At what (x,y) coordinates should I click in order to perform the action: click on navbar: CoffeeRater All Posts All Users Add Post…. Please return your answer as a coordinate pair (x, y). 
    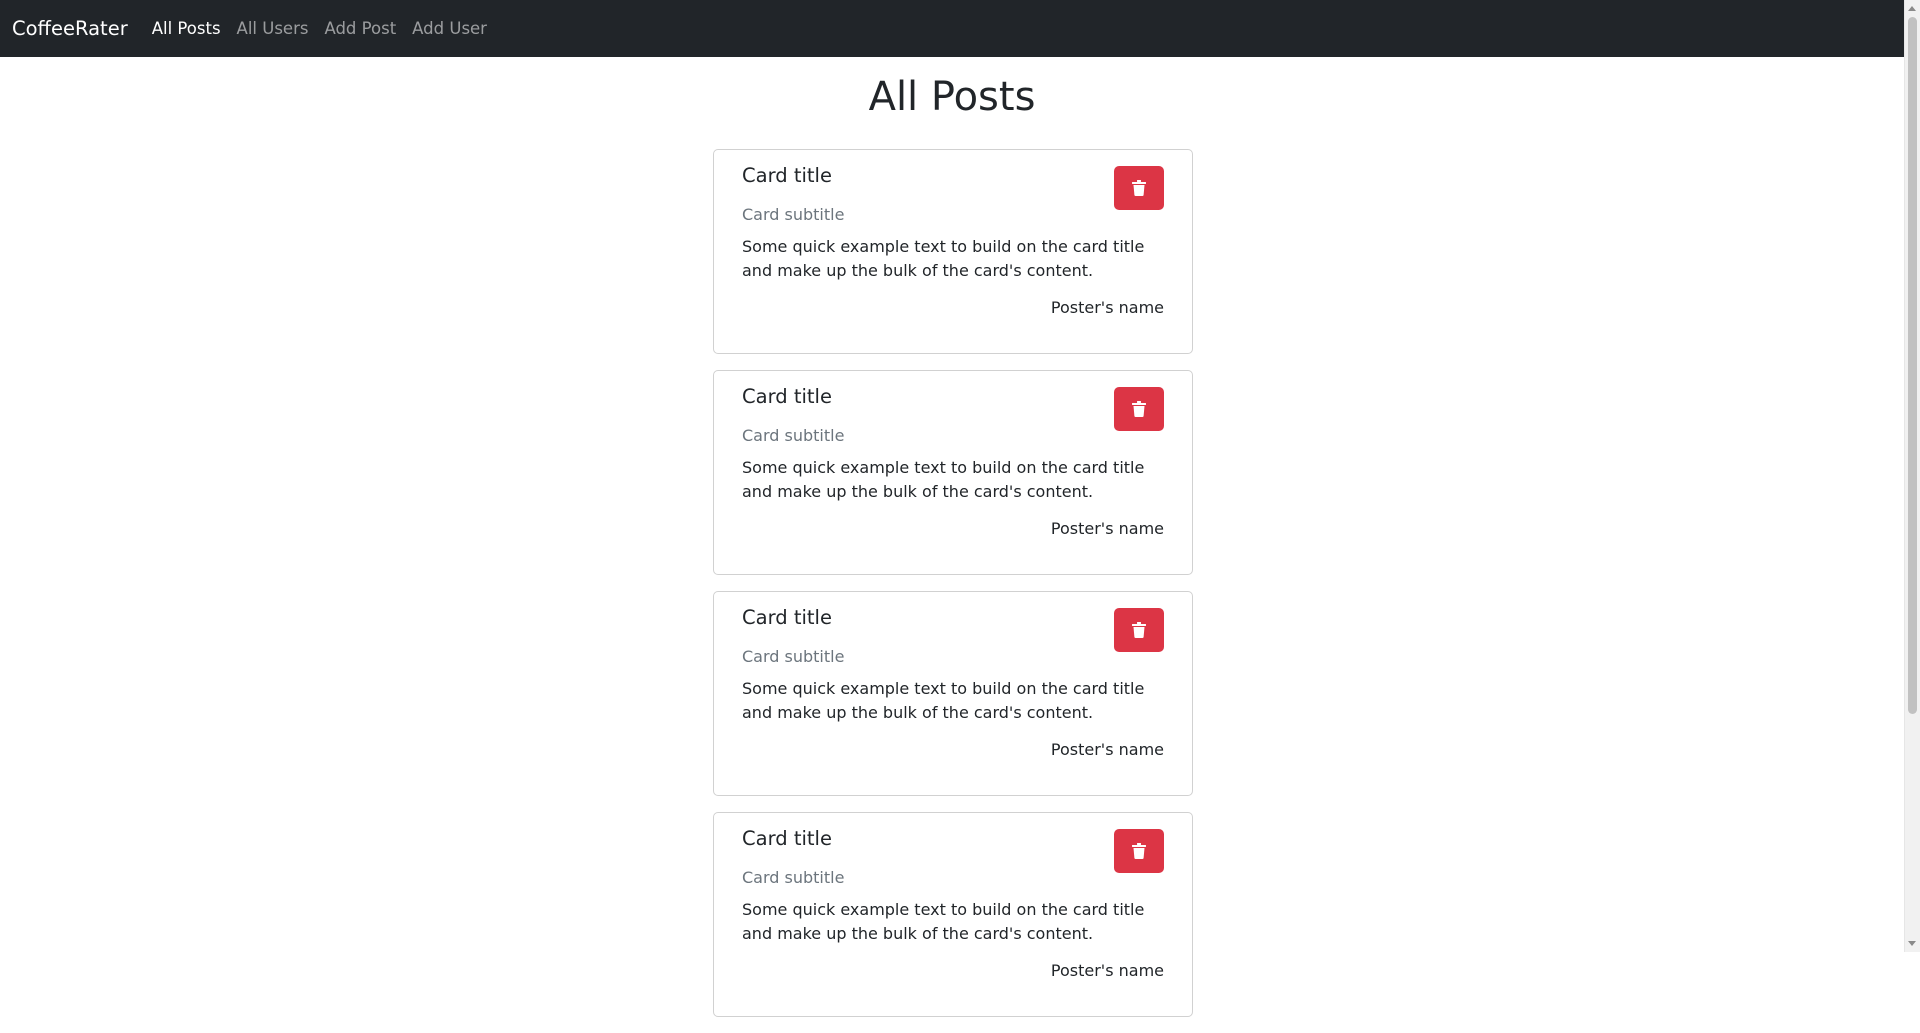
    Looking at the image, I should click on (952, 28).